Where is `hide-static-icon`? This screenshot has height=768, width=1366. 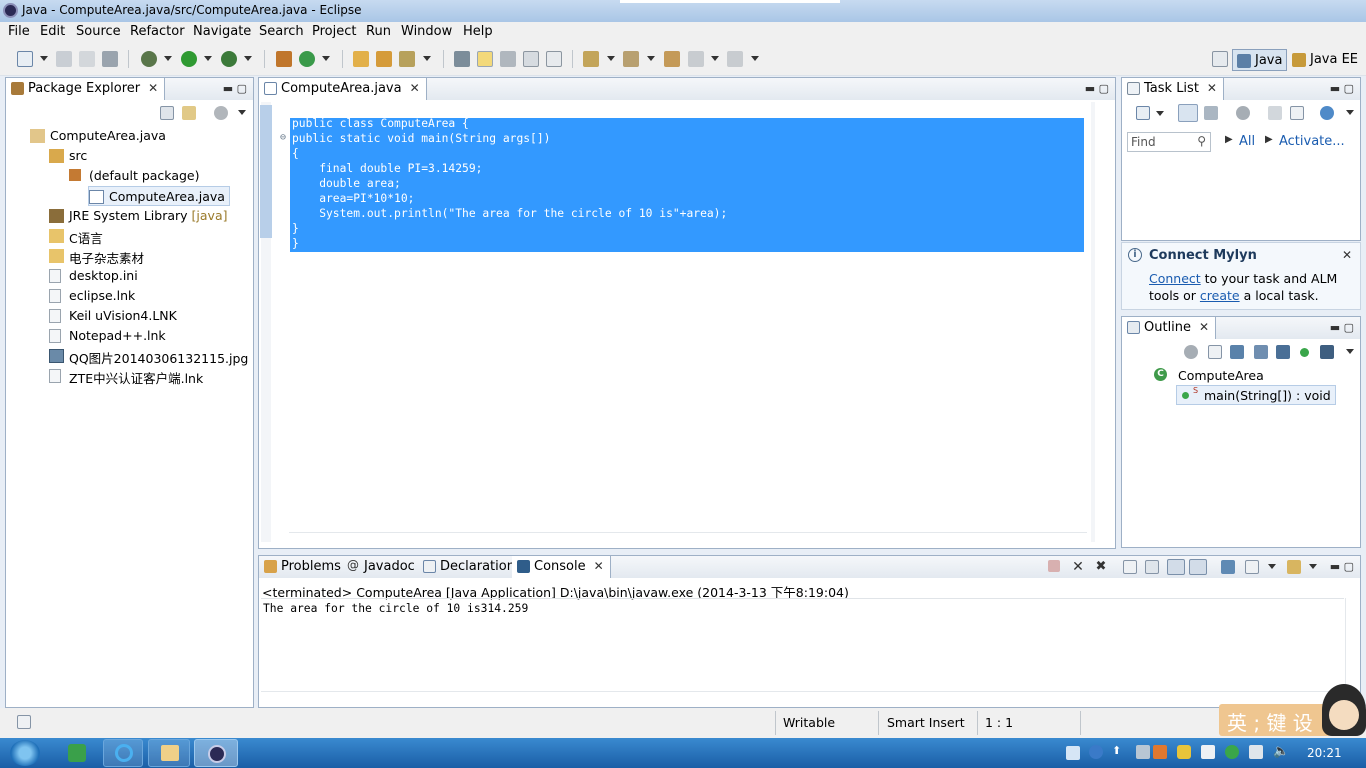
hide-static-icon is located at coordinates (1283, 352).